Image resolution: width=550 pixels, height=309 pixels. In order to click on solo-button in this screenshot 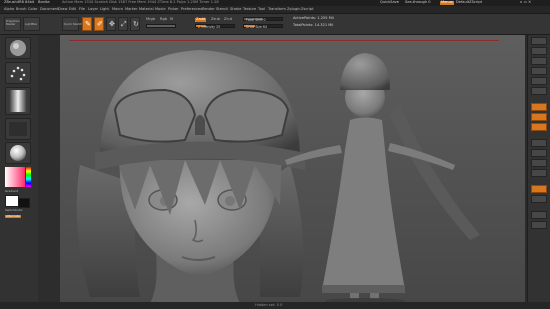, I will do `click(539, 215)`.